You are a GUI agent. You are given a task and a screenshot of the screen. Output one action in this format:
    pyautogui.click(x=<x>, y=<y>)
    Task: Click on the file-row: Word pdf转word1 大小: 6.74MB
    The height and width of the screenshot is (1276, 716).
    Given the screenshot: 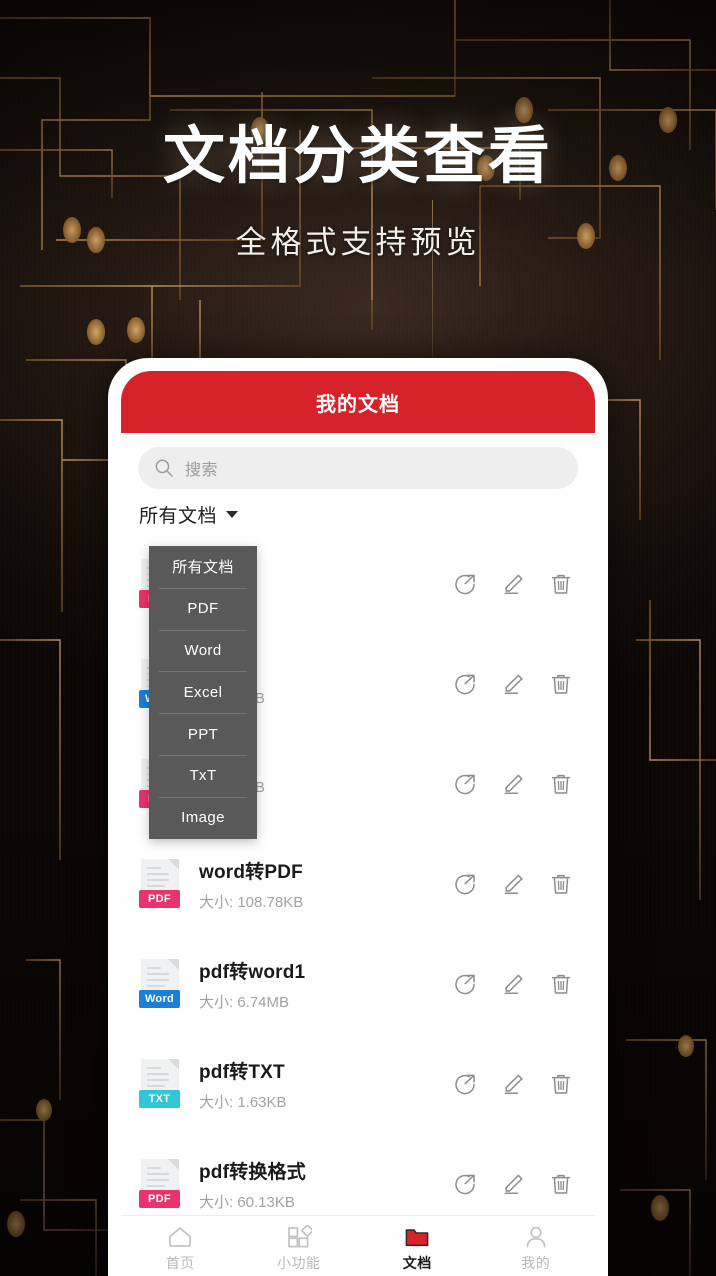 What is the action you would take?
    pyautogui.click(x=358, y=984)
    